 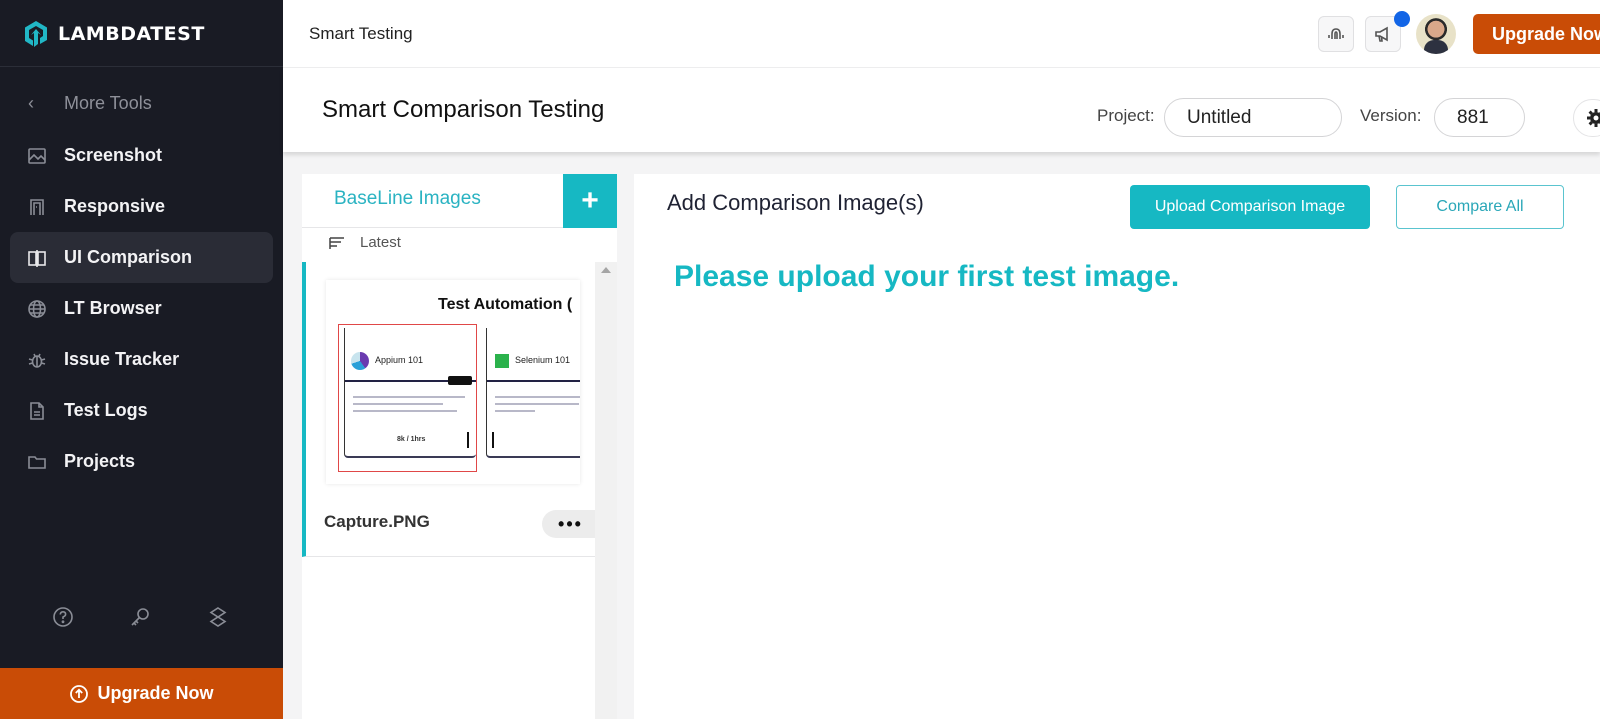 I want to click on sort-dropdown: Latest, so click(x=364, y=242).